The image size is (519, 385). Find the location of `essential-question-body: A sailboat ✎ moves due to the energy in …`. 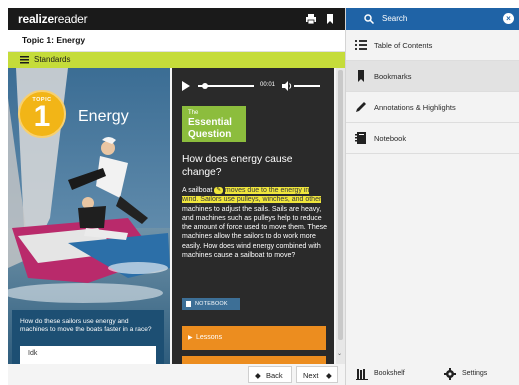

essential-question-body: A sailboat ✎ moves due to the energy in … is located at coordinates (254, 223).